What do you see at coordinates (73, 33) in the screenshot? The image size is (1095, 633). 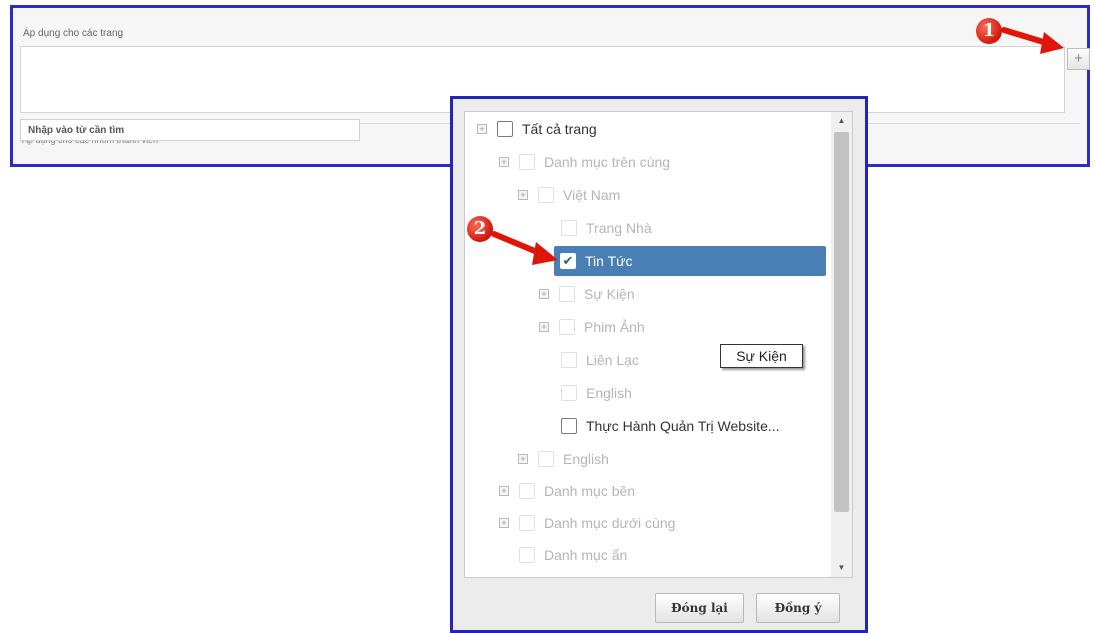 I see `pages-label: Áp dụng cho các trang` at bounding box center [73, 33].